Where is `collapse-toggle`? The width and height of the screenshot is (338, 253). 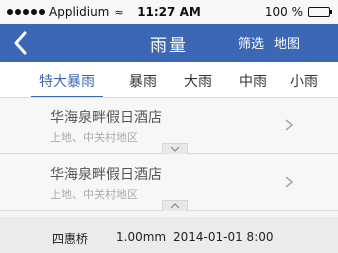 collapse-toggle is located at coordinates (175, 205).